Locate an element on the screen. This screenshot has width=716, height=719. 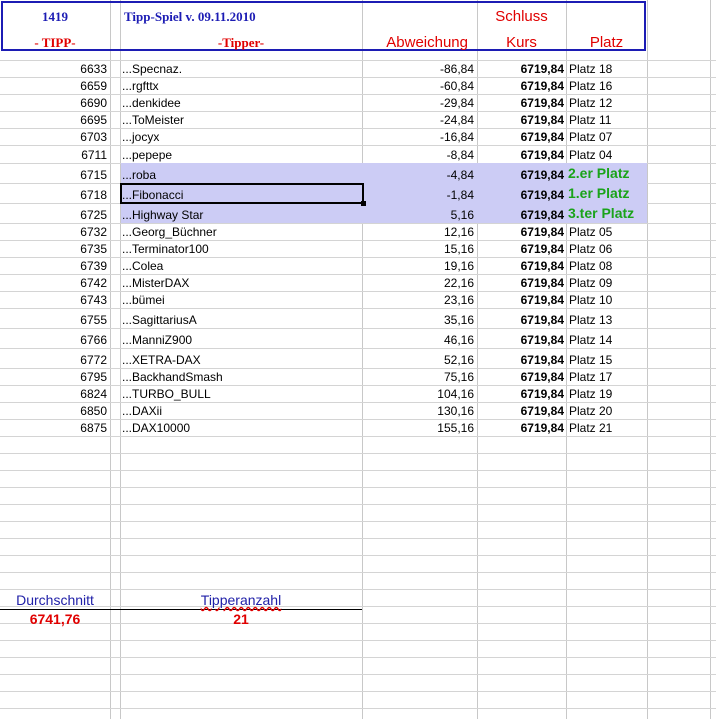
cell-tipper-name: ...roba is located at coordinates (139, 175).